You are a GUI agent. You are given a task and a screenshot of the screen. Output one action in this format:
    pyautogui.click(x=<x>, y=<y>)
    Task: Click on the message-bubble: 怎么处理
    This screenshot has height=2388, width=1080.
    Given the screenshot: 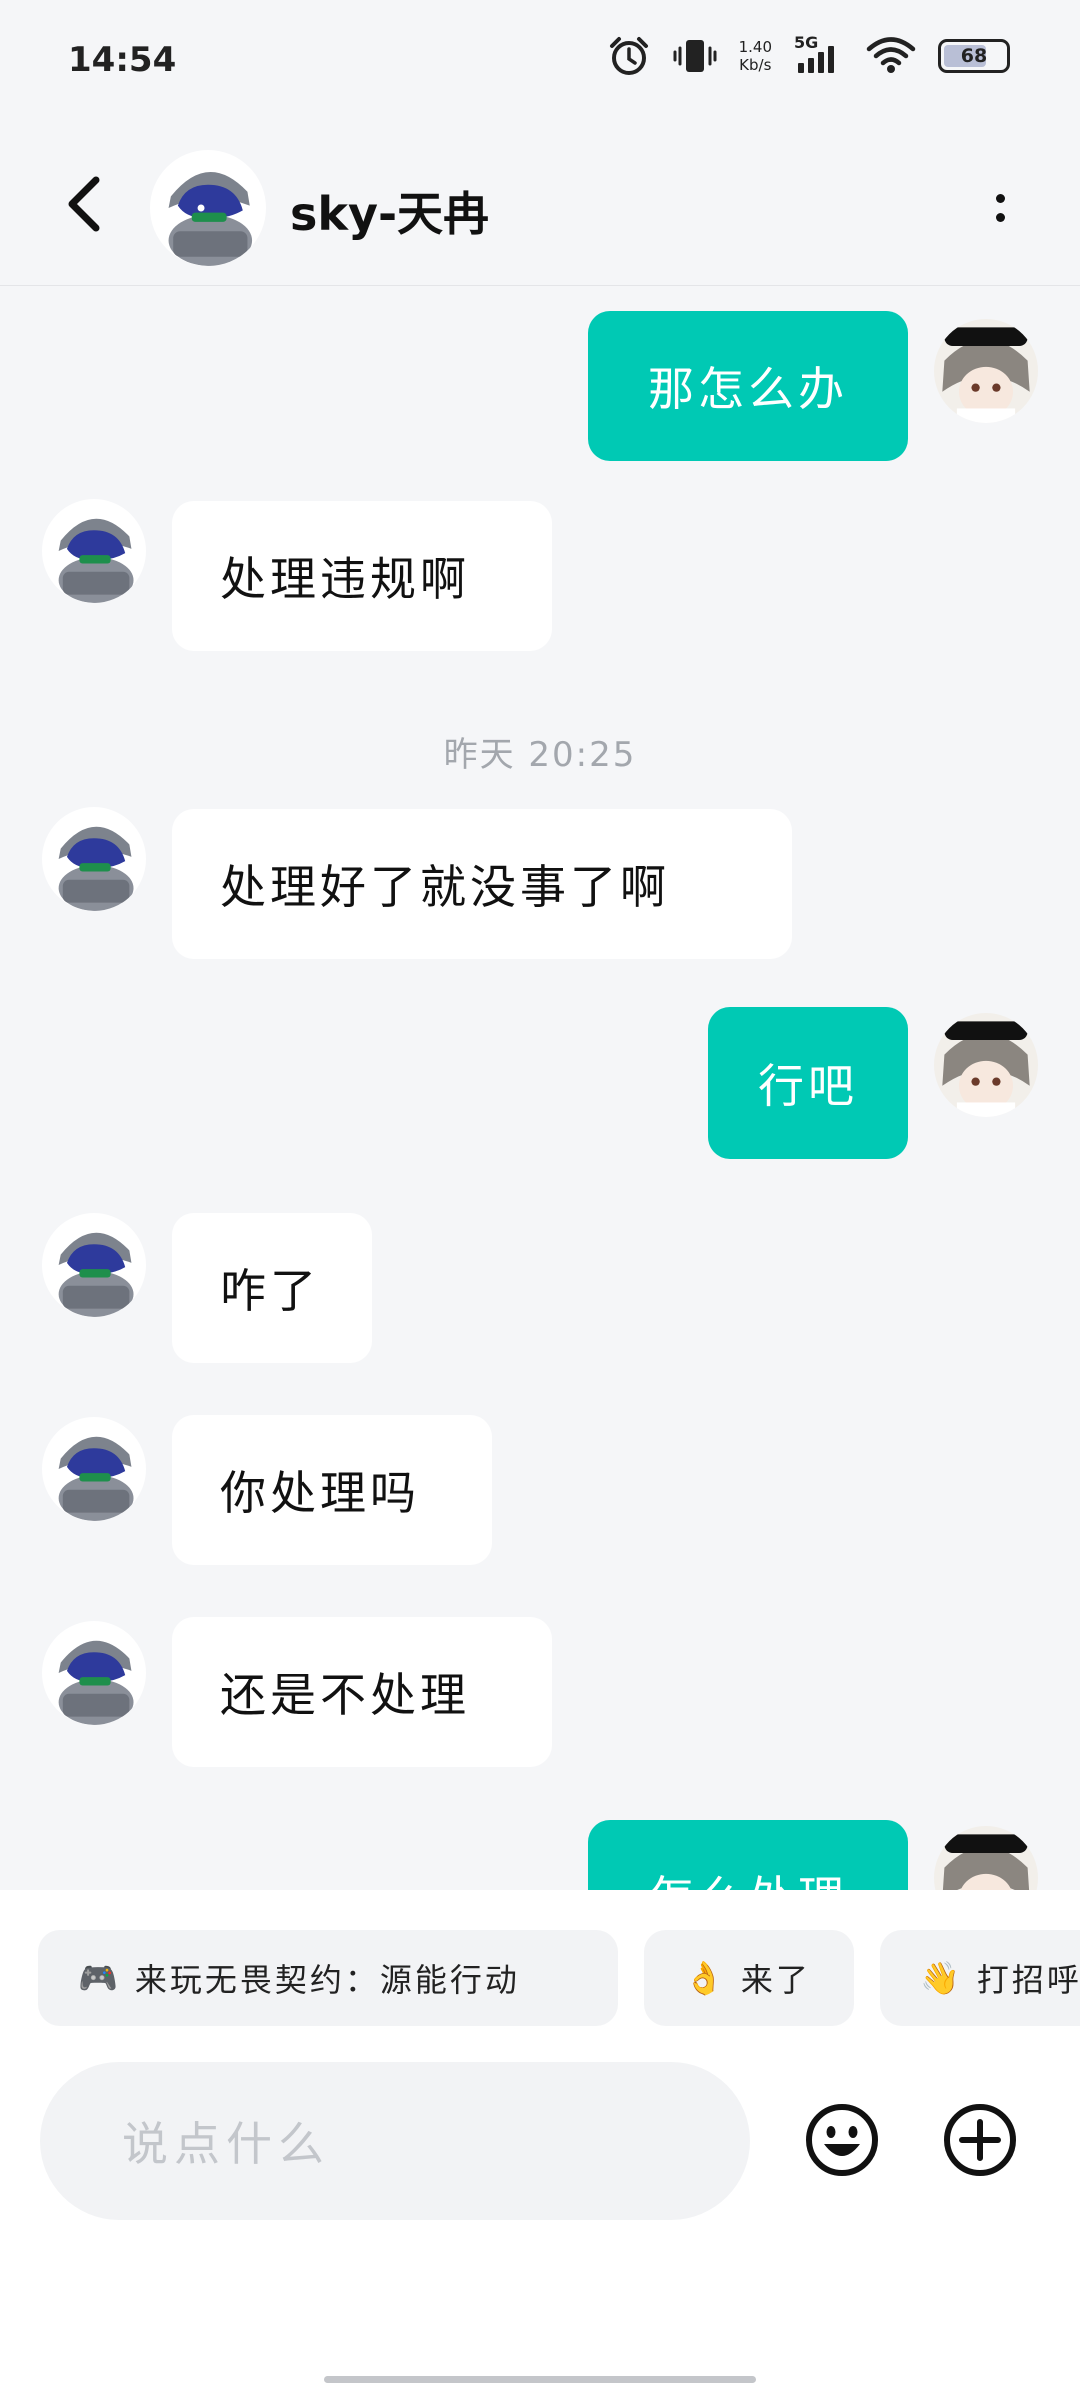 What is the action you would take?
    pyautogui.click(x=748, y=1855)
    